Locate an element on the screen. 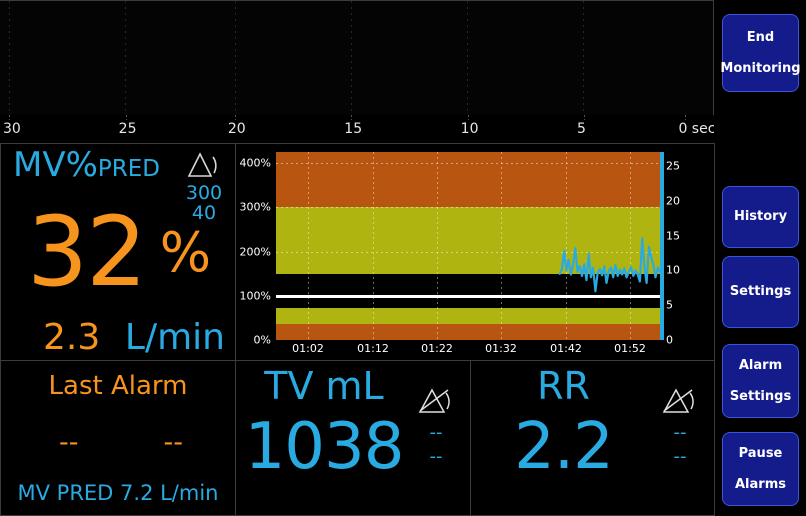 This screenshot has width=806, height=516. chart-y-label-right: 10 is located at coordinates (673, 270).